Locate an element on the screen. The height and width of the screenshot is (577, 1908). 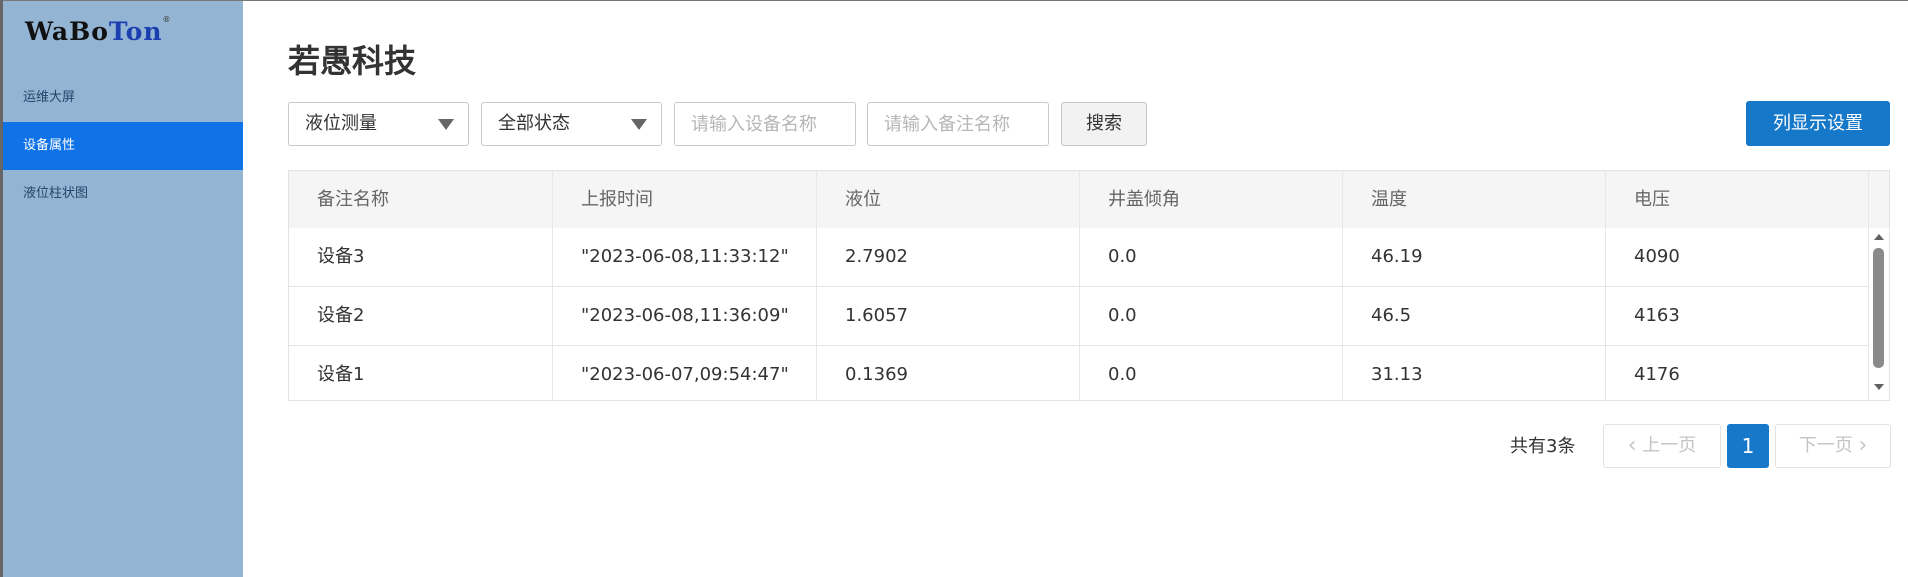
cell-report-time: "2023-06-08,11:36:09" is located at coordinates (685, 316).